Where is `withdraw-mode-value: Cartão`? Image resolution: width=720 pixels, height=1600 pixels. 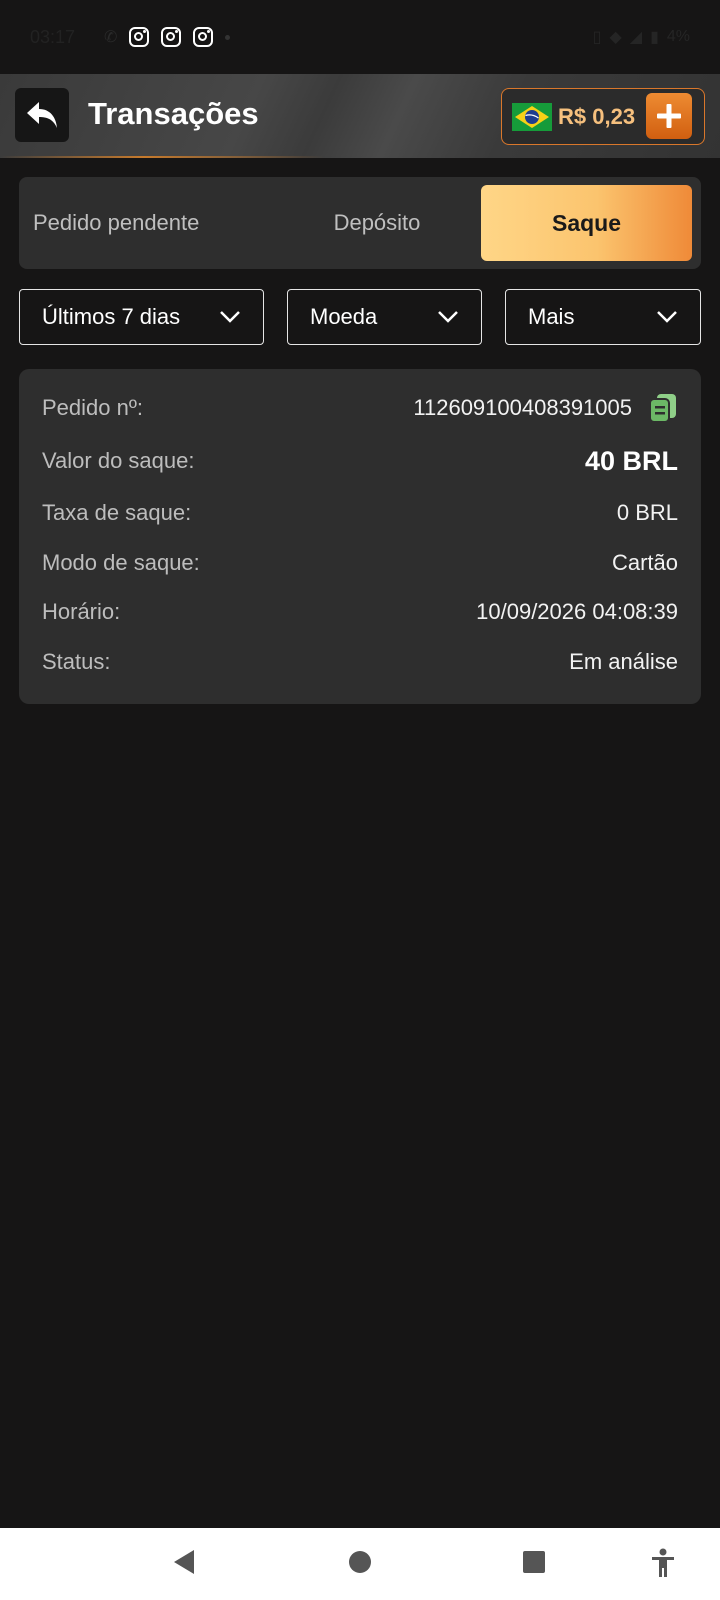 withdraw-mode-value: Cartão is located at coordinates (644, 562).